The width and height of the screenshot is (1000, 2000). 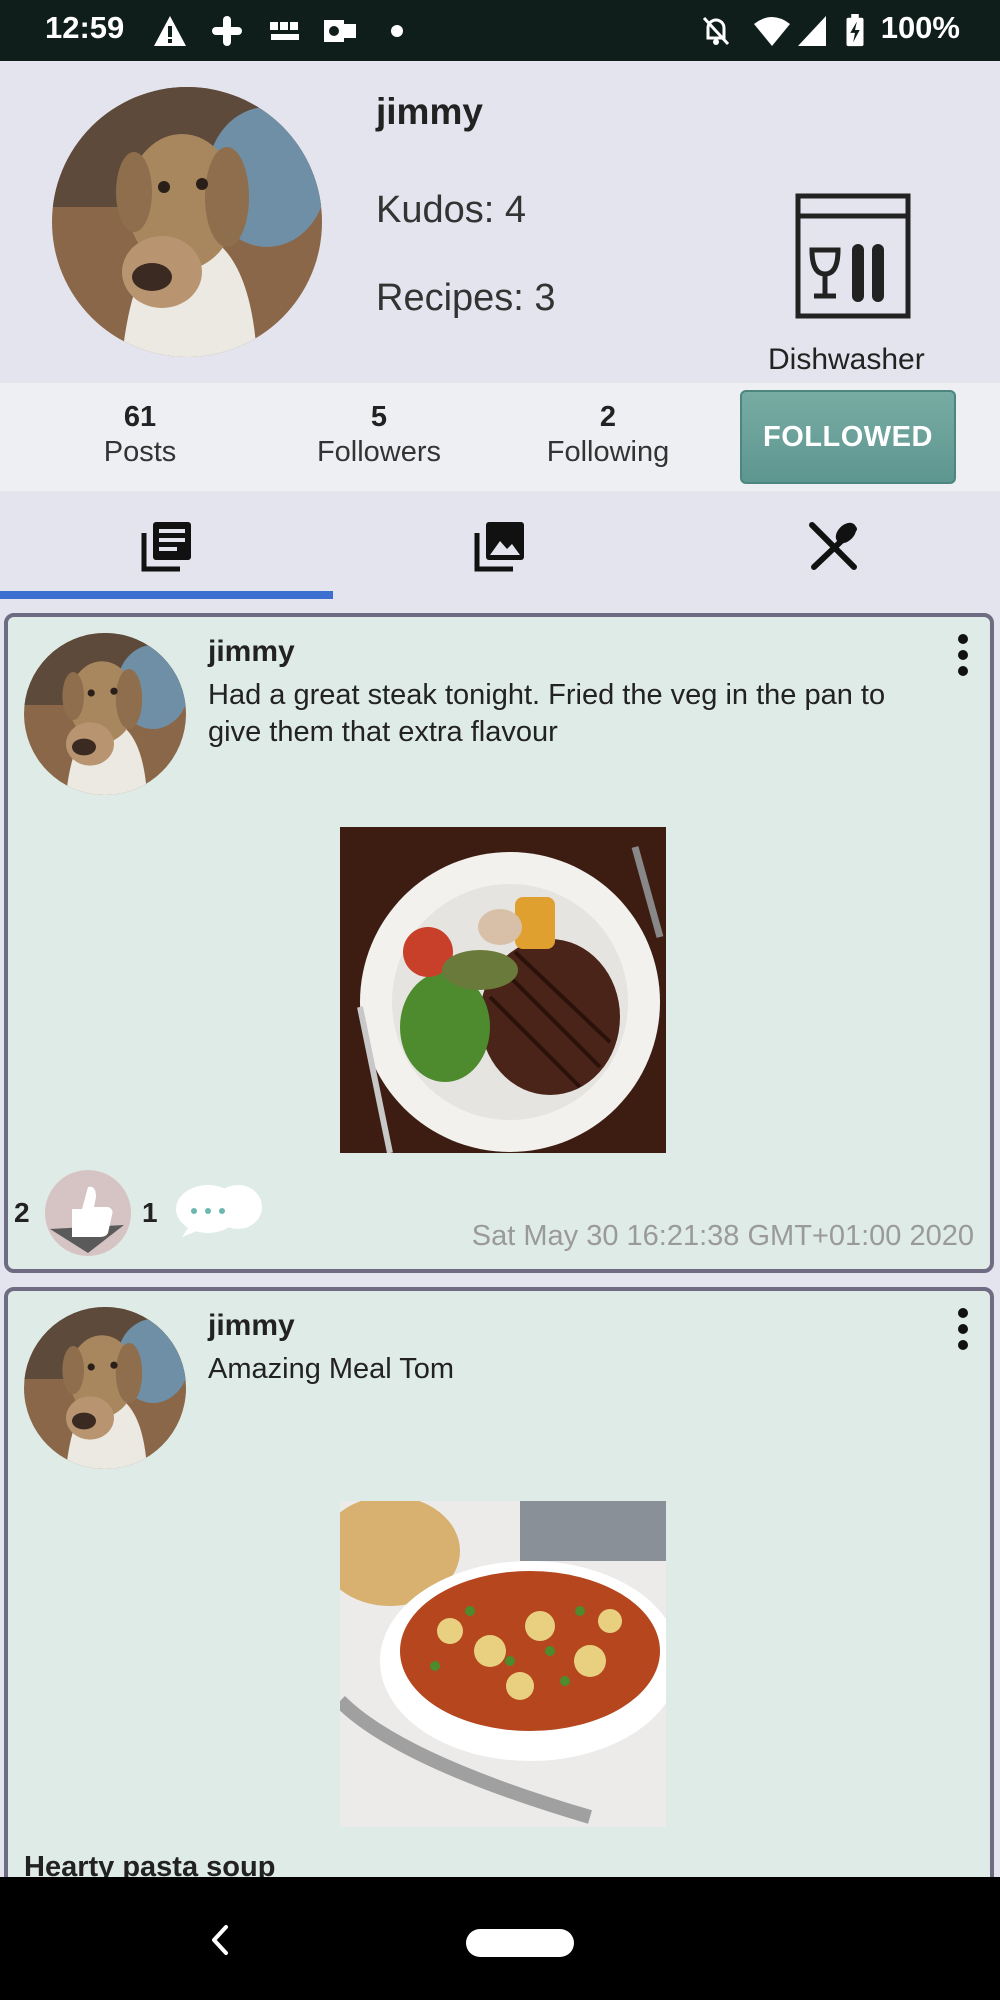 What do you see at coordinates (920, 27) in the screenshot?
I see `battery-percent: 100%` at bounding box center [920, 27].